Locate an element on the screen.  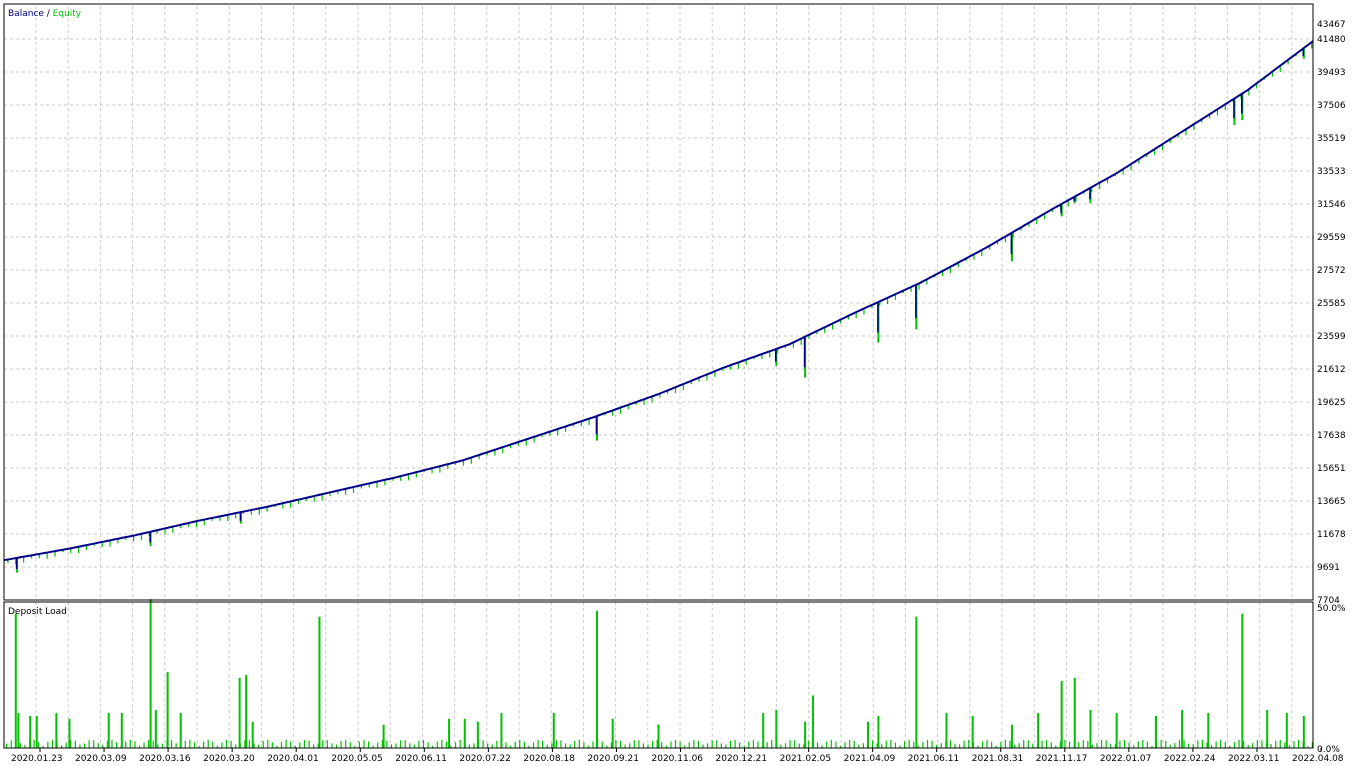
y-tick-label: 29559 is located at coordinates (1331, 238).